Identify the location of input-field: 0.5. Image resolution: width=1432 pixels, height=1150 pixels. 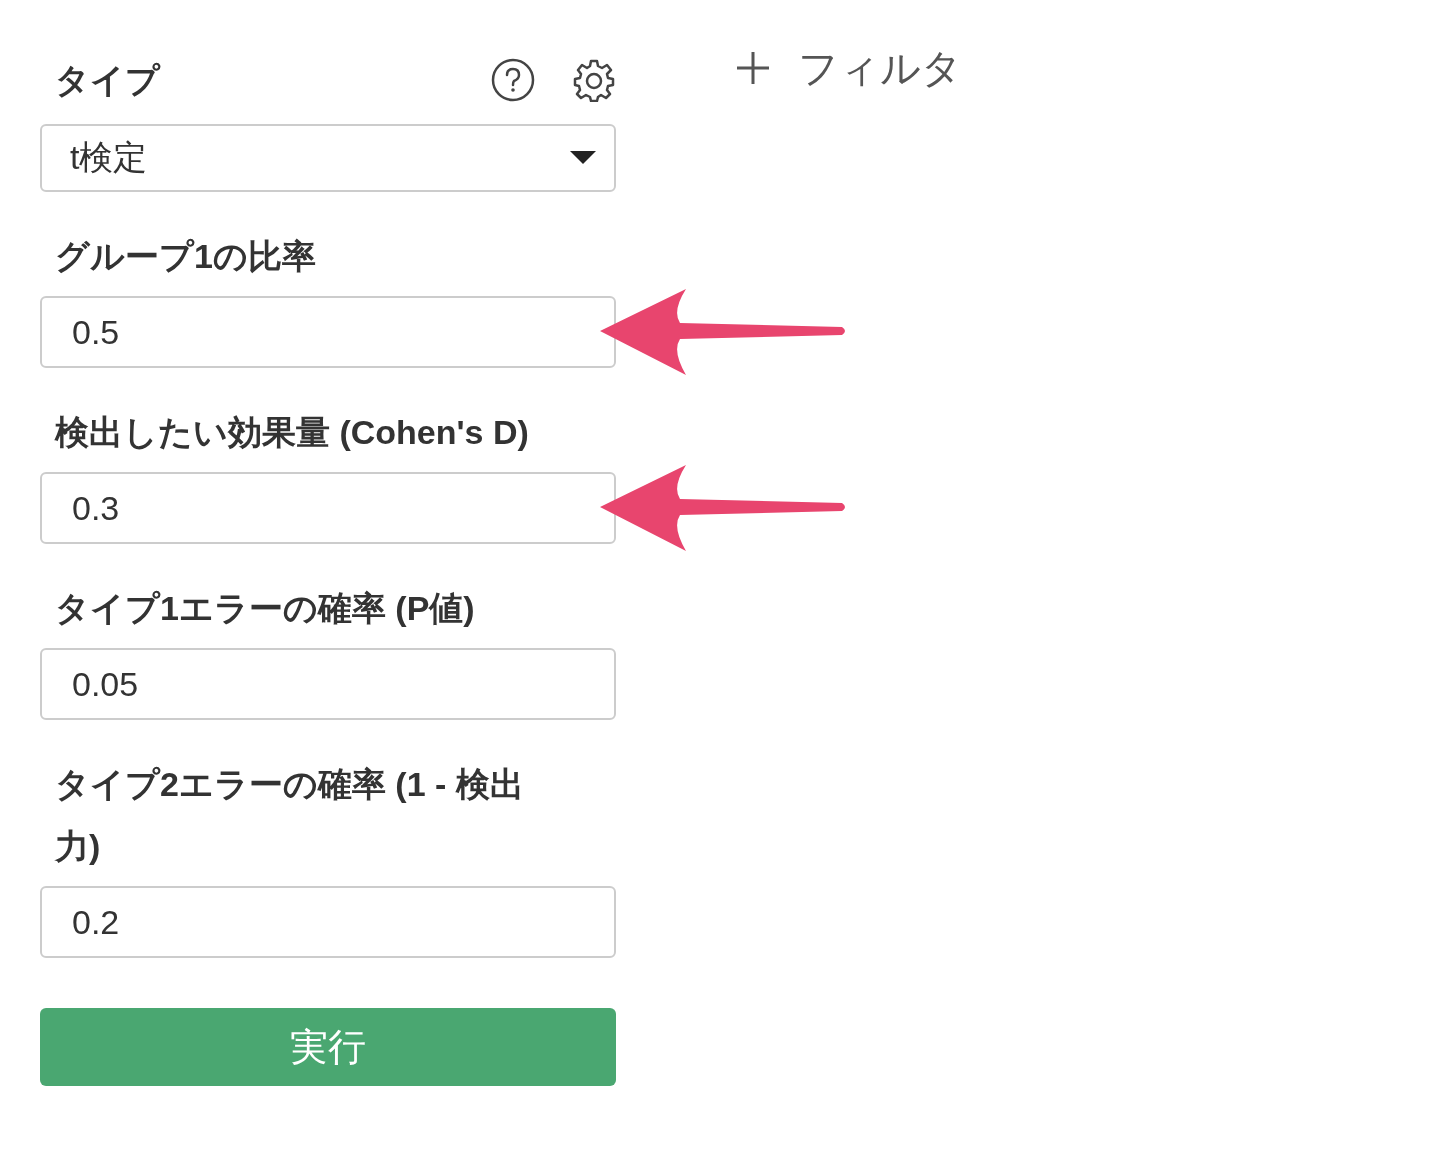
(328, 332).